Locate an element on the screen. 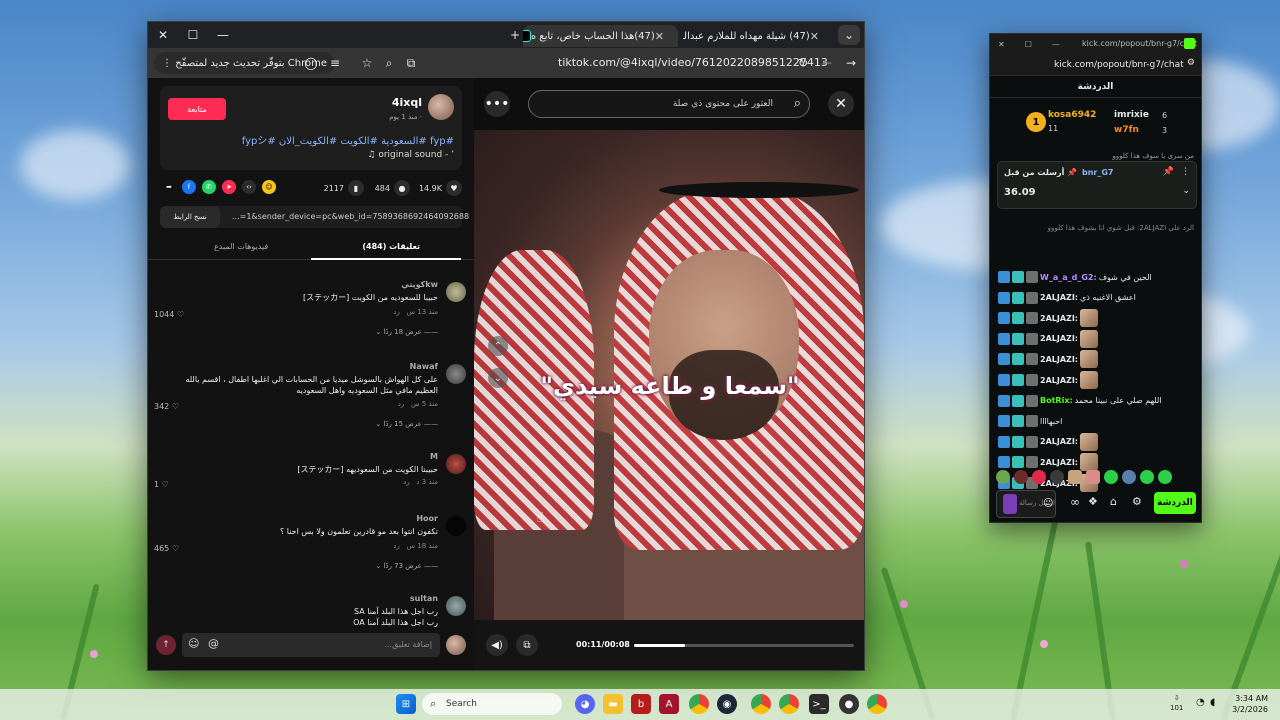 The width and height of the screenshot is (1280, 720). volume-icon: ◖ is located at coordinates (1212, 702).